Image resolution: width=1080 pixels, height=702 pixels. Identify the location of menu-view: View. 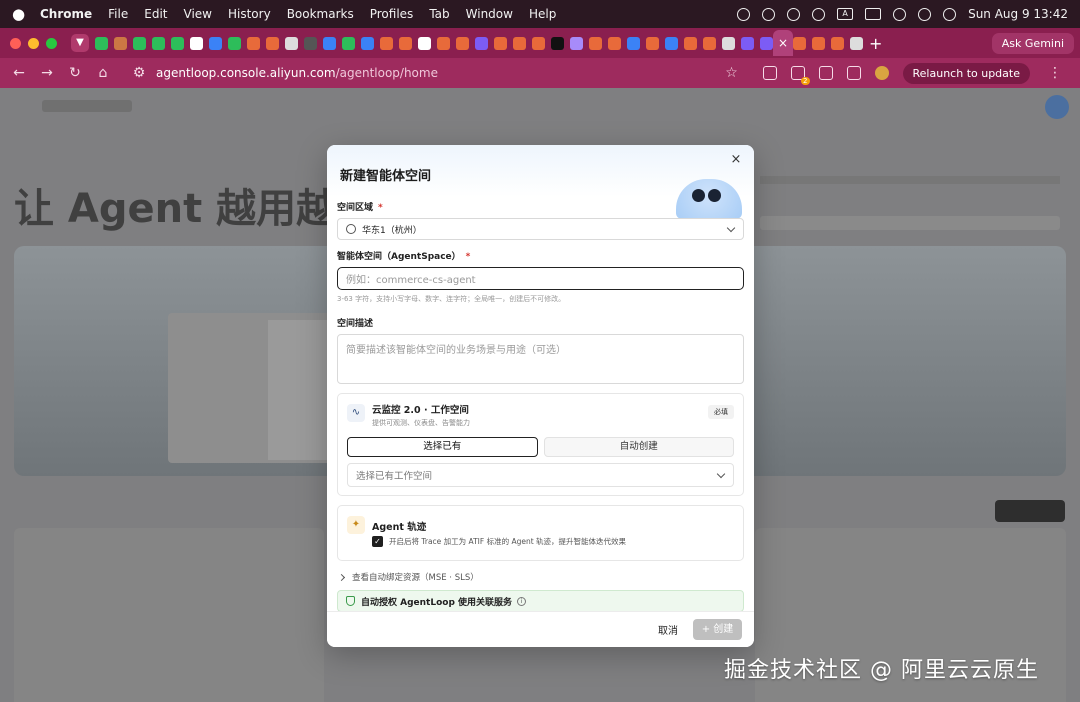
(198, 14).